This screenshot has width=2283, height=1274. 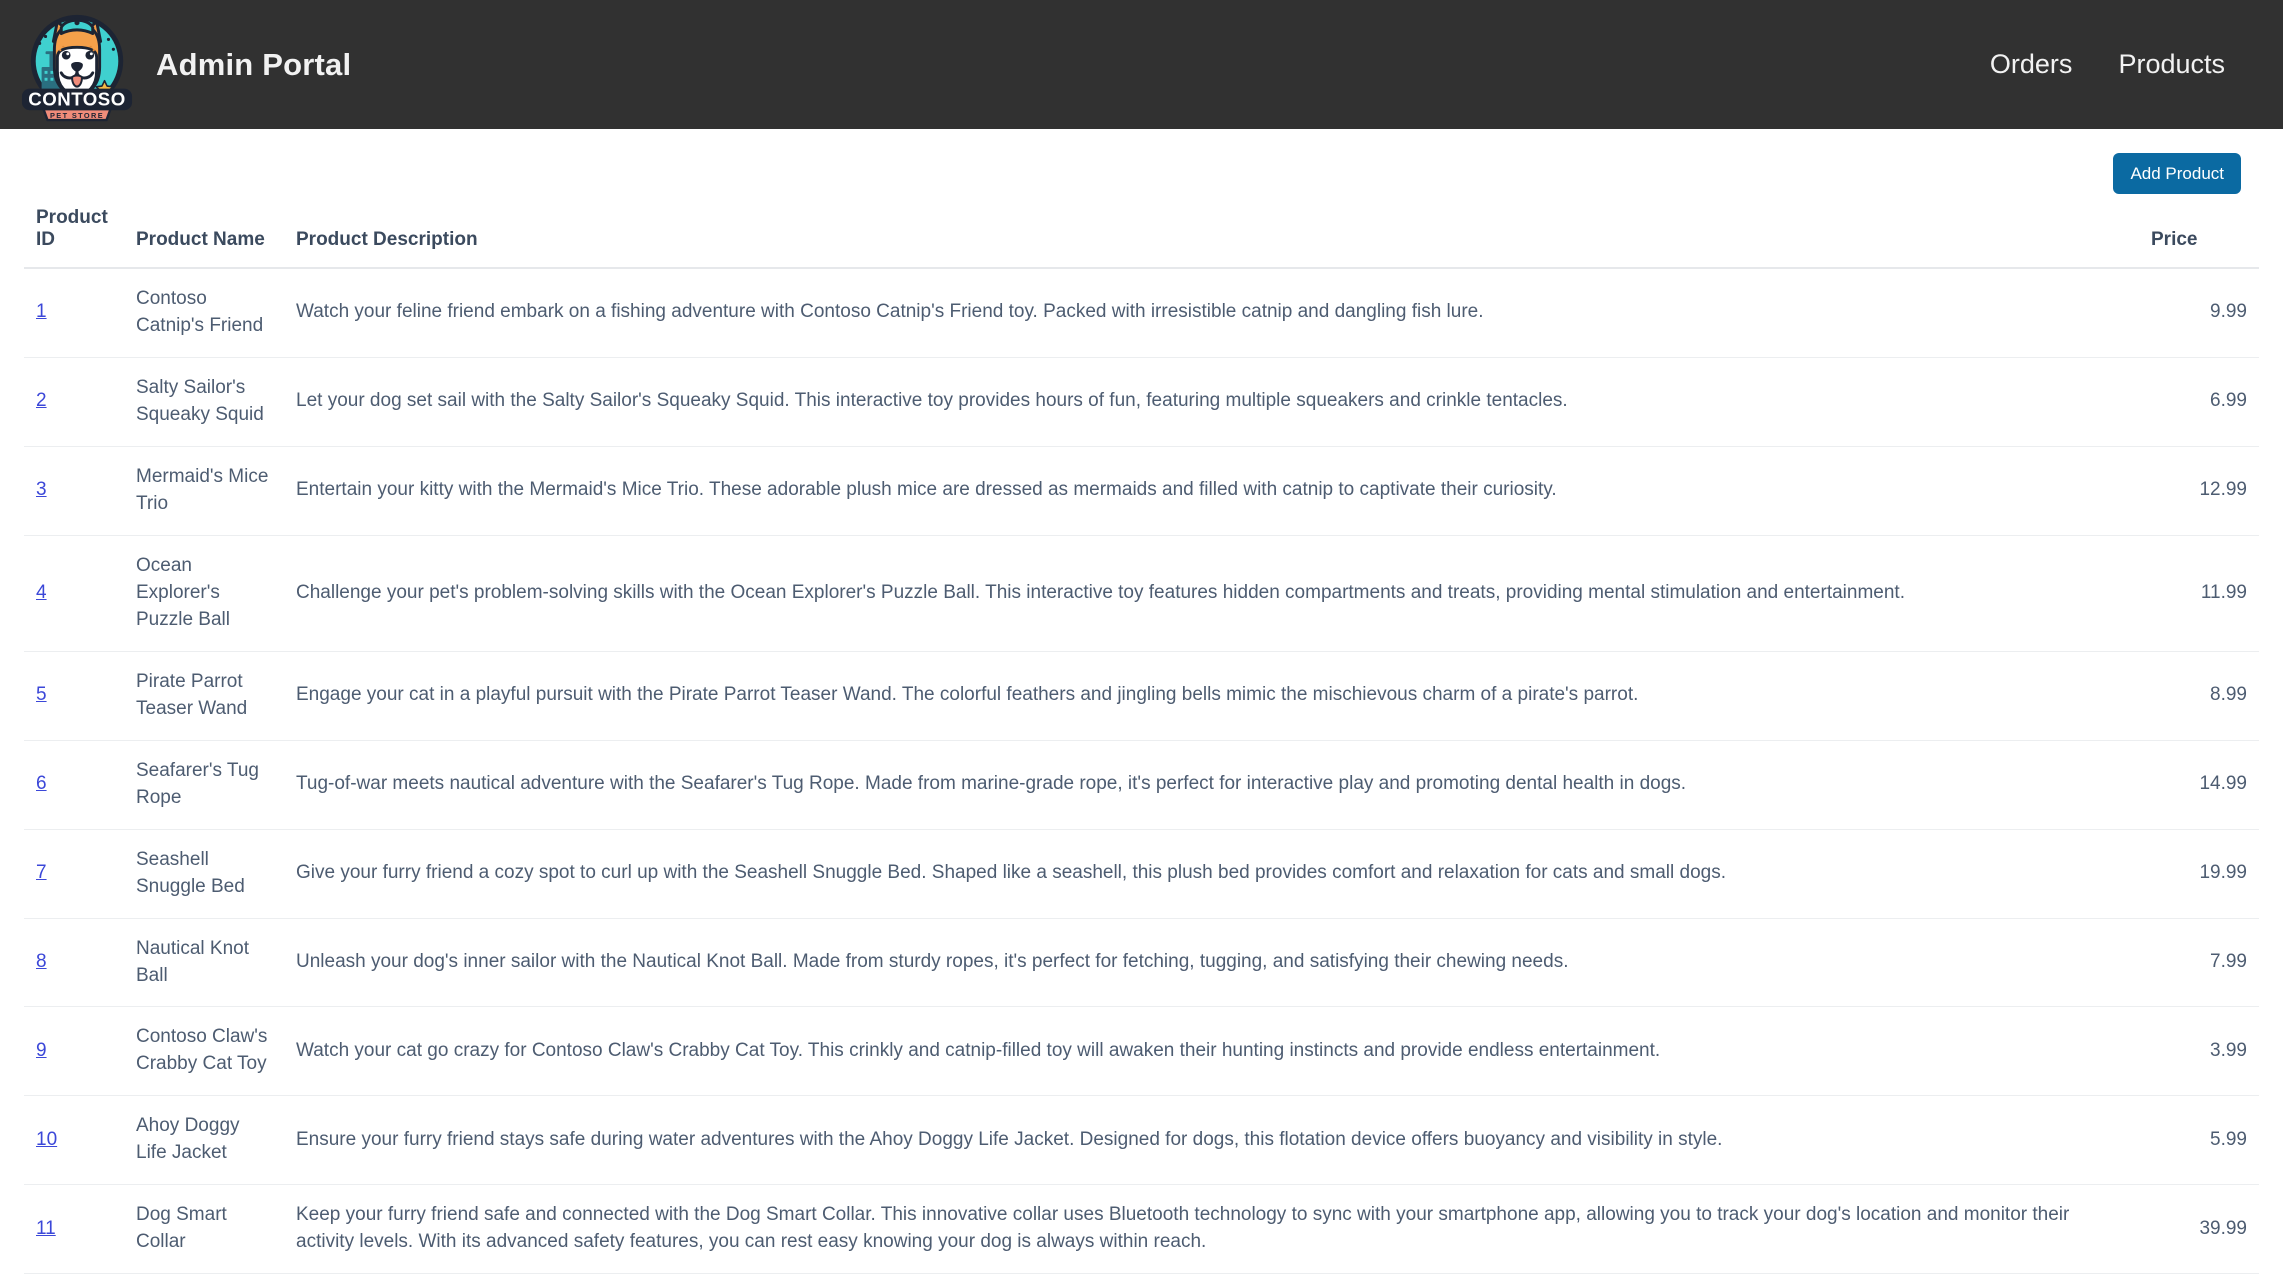 I want to click on cell-product-name: Contoso Claw's Crabby Cat Toy, so click(x=204, y=1051).